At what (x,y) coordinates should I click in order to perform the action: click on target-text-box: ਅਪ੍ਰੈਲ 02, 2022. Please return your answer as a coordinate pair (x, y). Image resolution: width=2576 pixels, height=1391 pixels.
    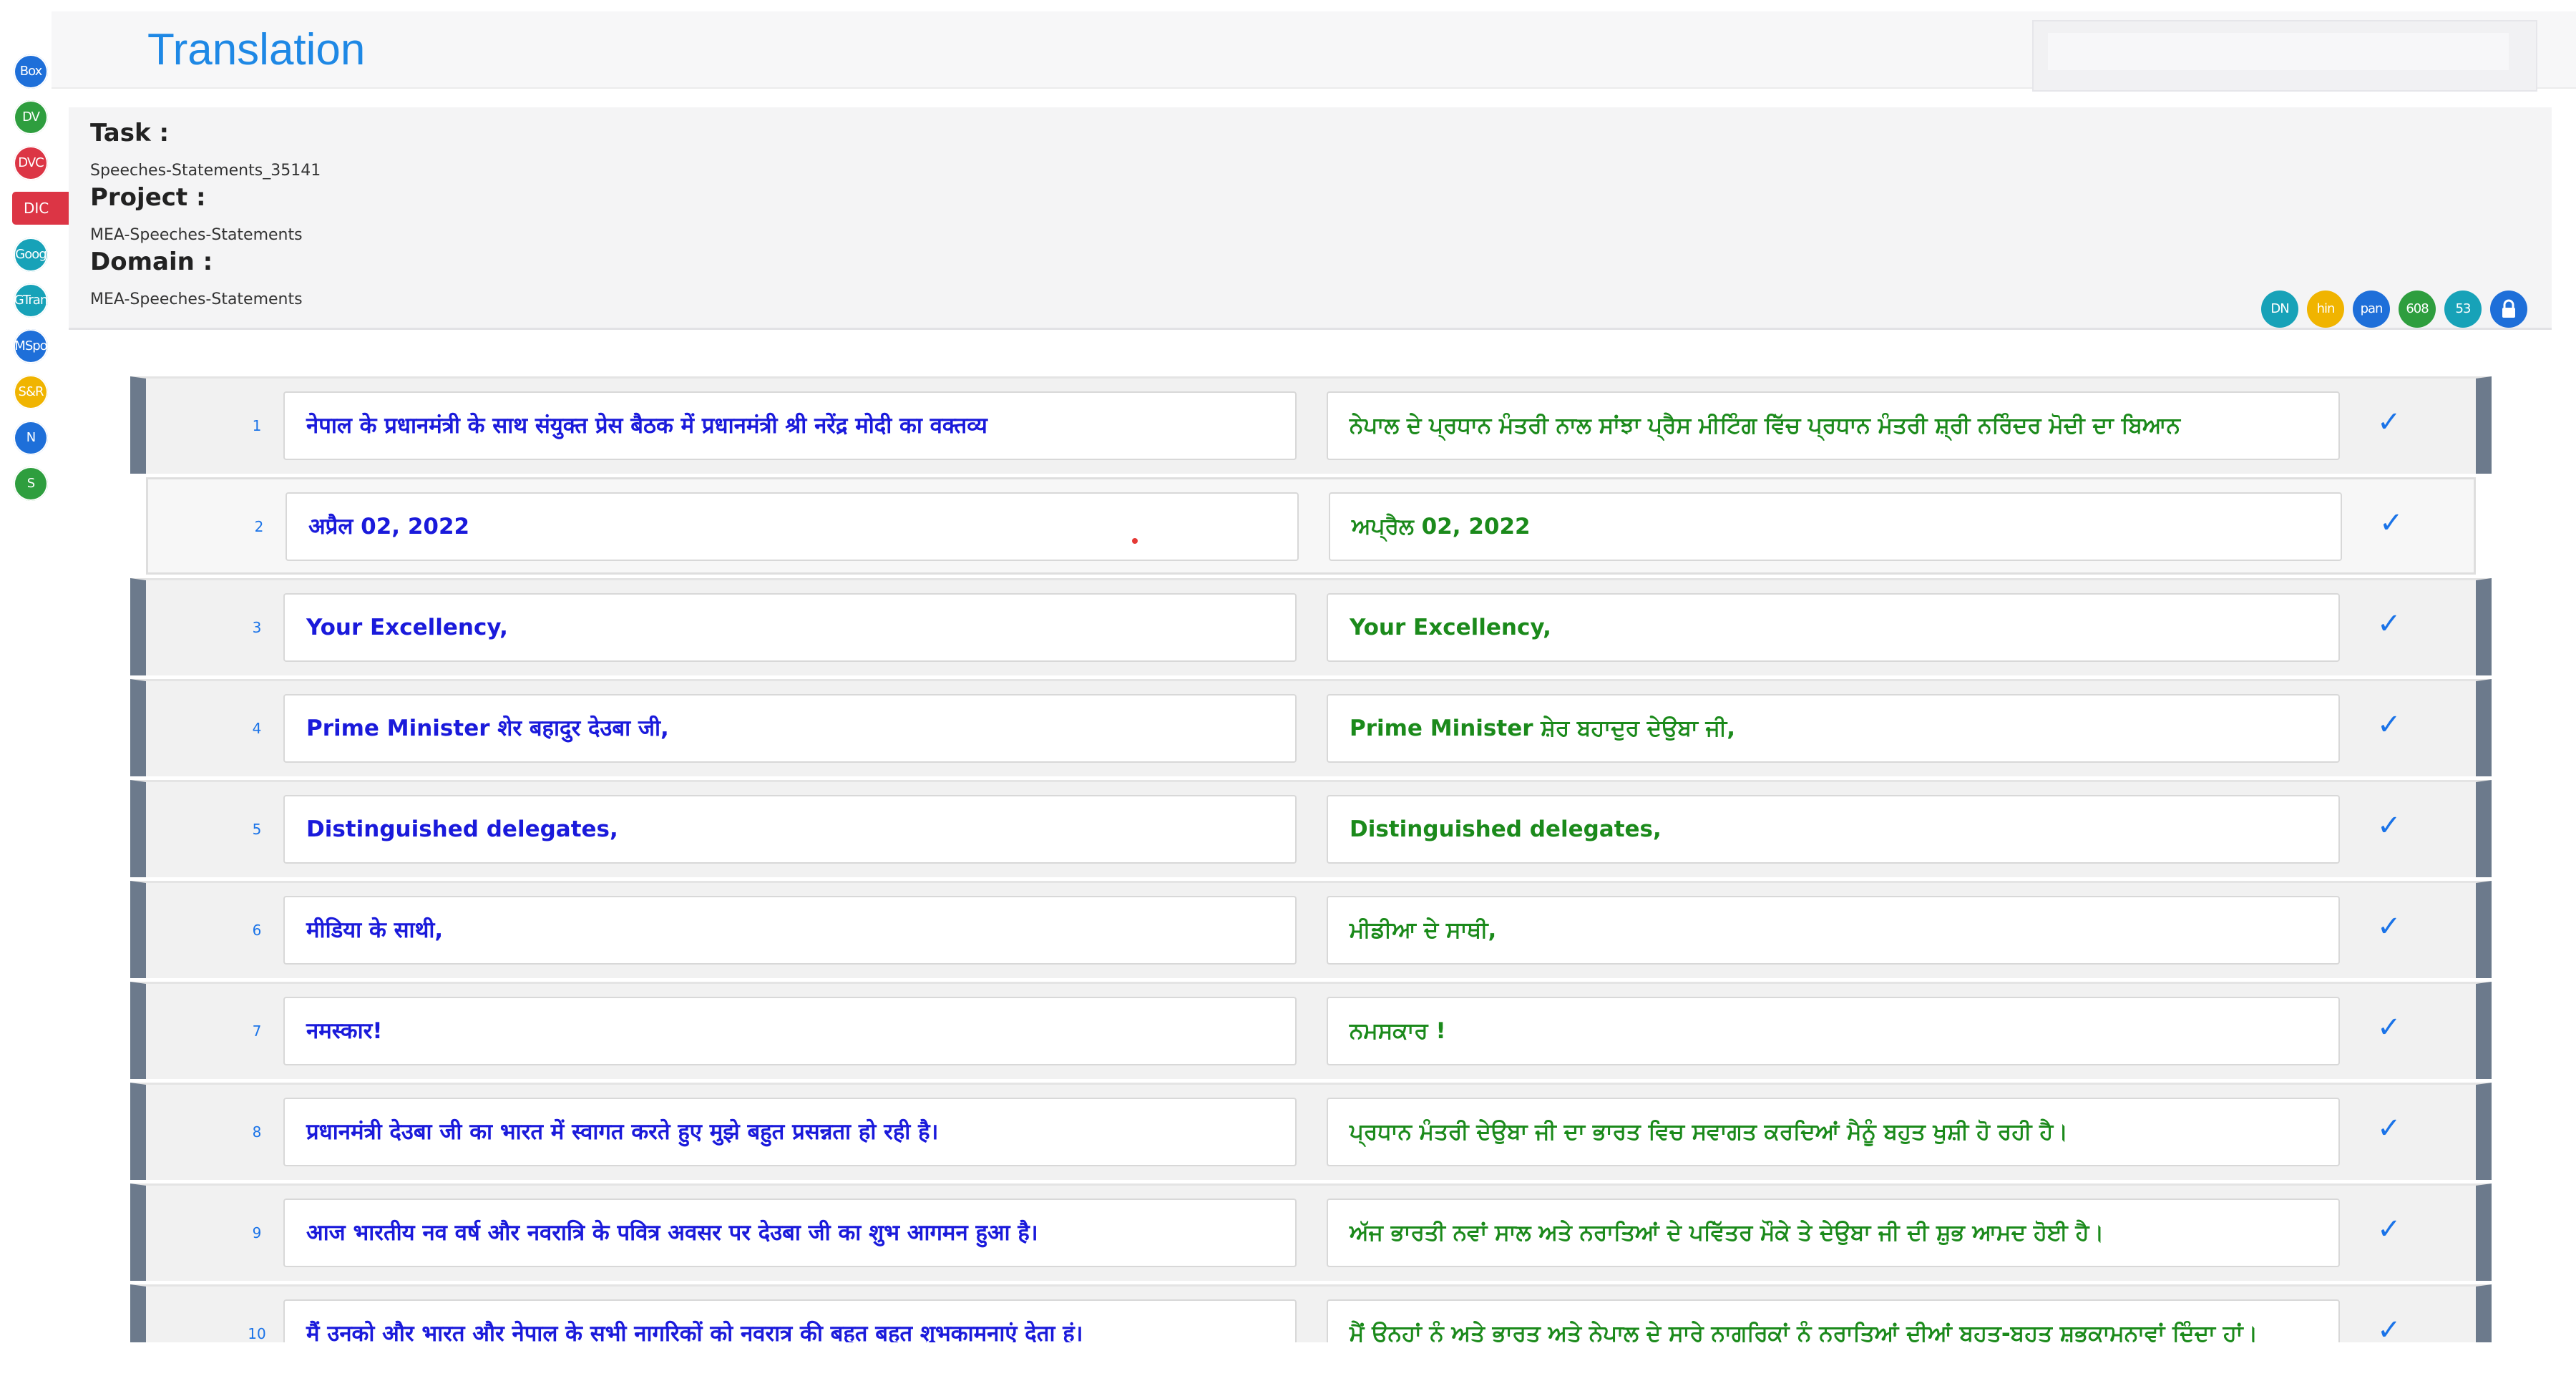
    Looking at the image, I should click on (1835, 526).